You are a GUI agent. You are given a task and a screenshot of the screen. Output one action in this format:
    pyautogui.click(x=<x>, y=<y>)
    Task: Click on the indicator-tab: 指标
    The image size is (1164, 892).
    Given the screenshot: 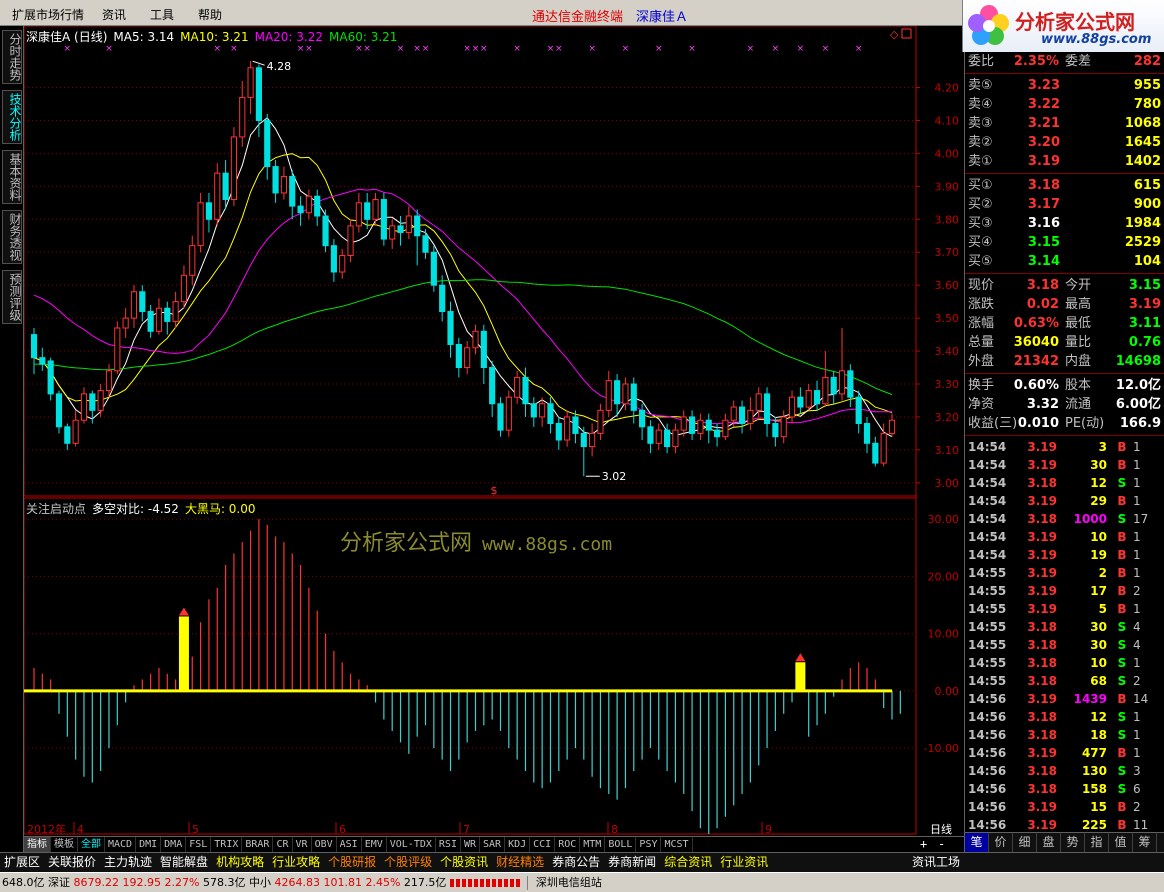 What is the action you would take?
    pyautogui.click(x=37, y=844)
    